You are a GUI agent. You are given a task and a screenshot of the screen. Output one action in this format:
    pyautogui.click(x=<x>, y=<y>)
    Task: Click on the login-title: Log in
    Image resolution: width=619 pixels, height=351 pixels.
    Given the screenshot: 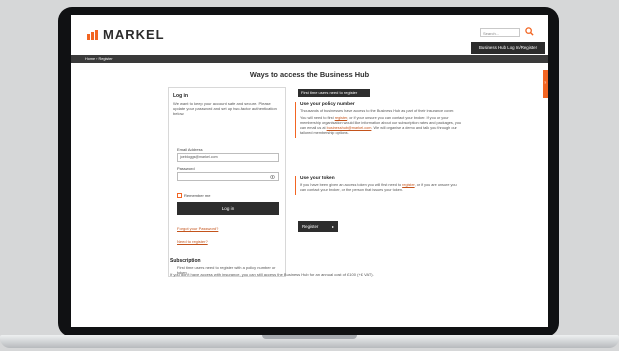 What is the action you would take?
    pyautogui.click(x=180, y=96)
    